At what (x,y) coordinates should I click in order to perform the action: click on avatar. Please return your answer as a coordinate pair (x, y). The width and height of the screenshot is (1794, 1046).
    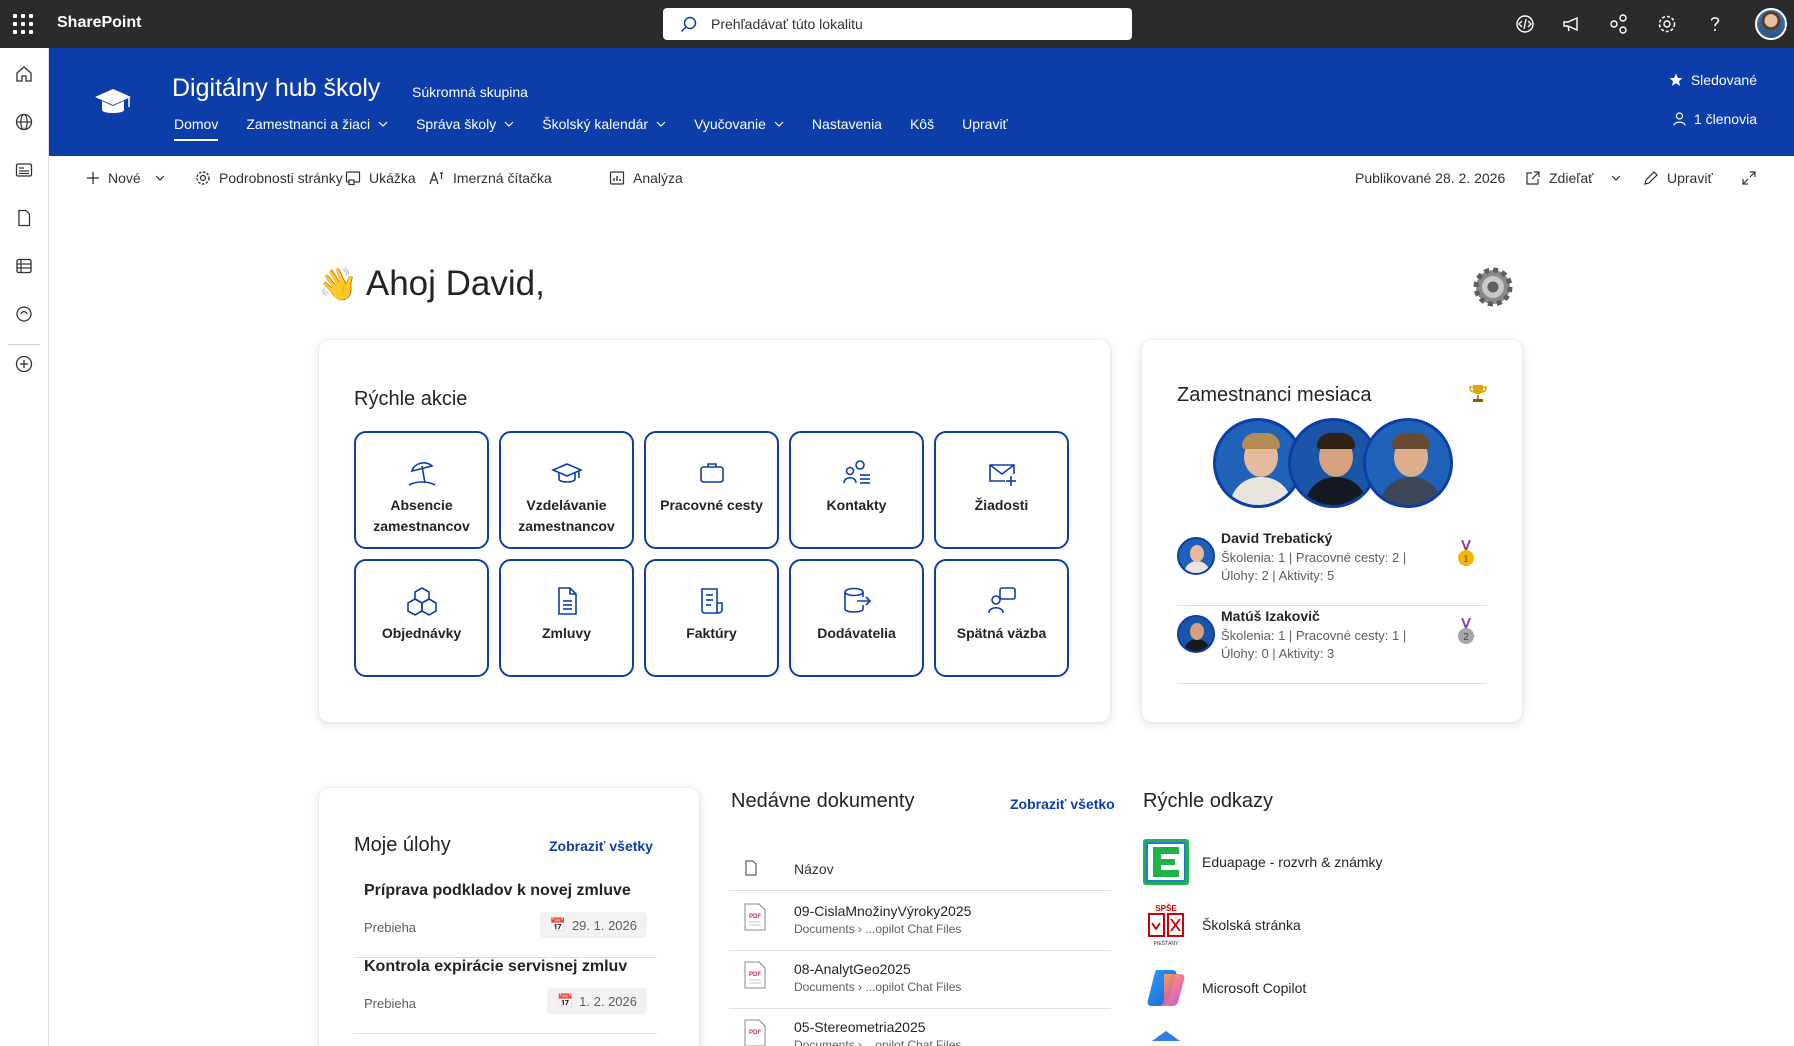
    Looking at the image, I should click on (1196, 556).